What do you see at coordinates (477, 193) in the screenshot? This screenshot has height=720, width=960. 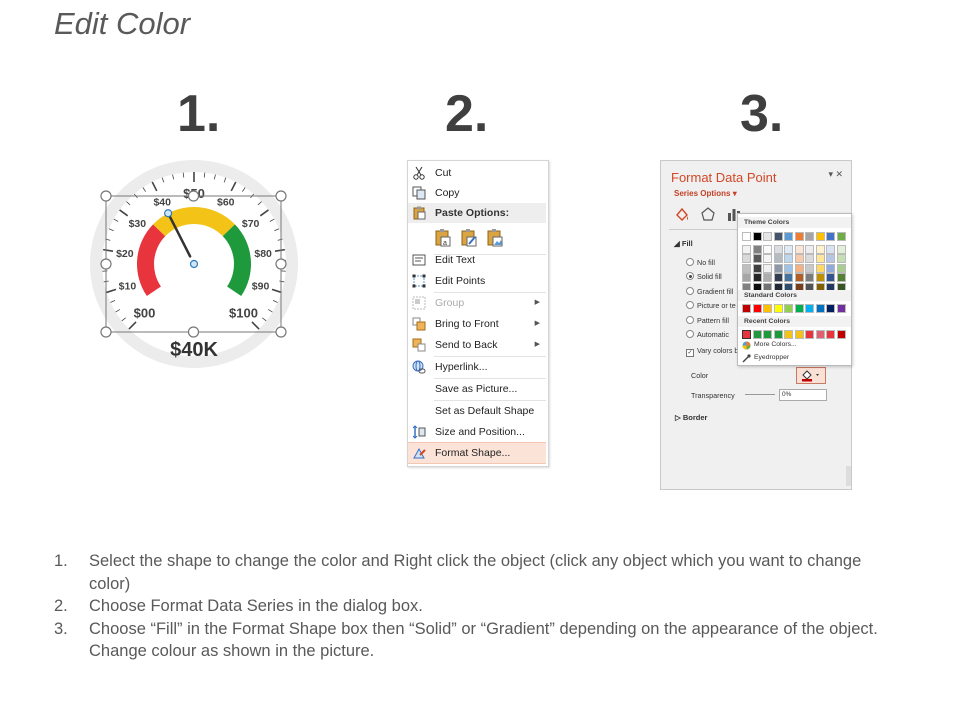 I see `menu-item-copy: Copy` at bounding box center [477, 193].